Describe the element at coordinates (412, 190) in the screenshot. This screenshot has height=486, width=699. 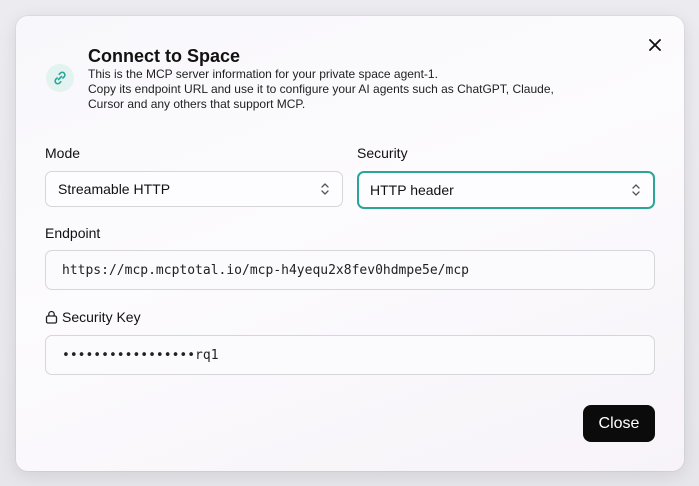
I see `security-select-value: HTTP header` at that location.